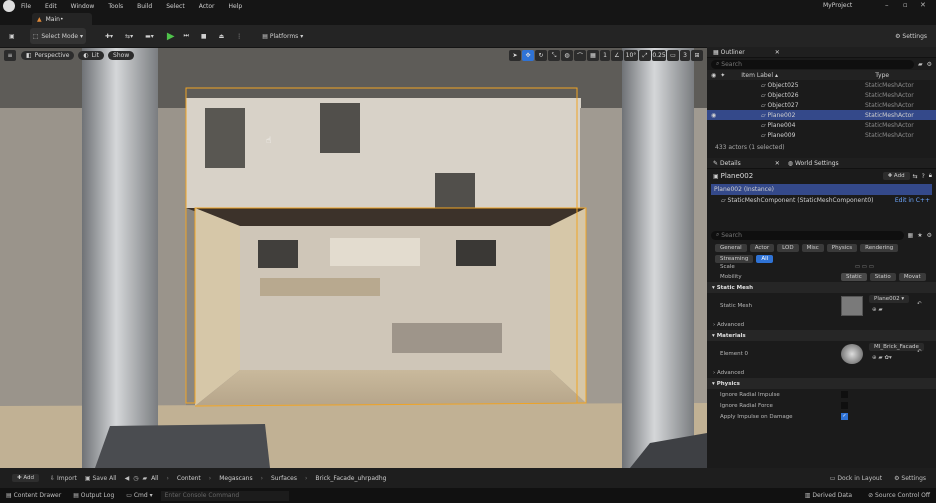 This screenshot has height=503, width=936. I want to click on derived-data-button: ▥ Derived Data, so click(828, 495).